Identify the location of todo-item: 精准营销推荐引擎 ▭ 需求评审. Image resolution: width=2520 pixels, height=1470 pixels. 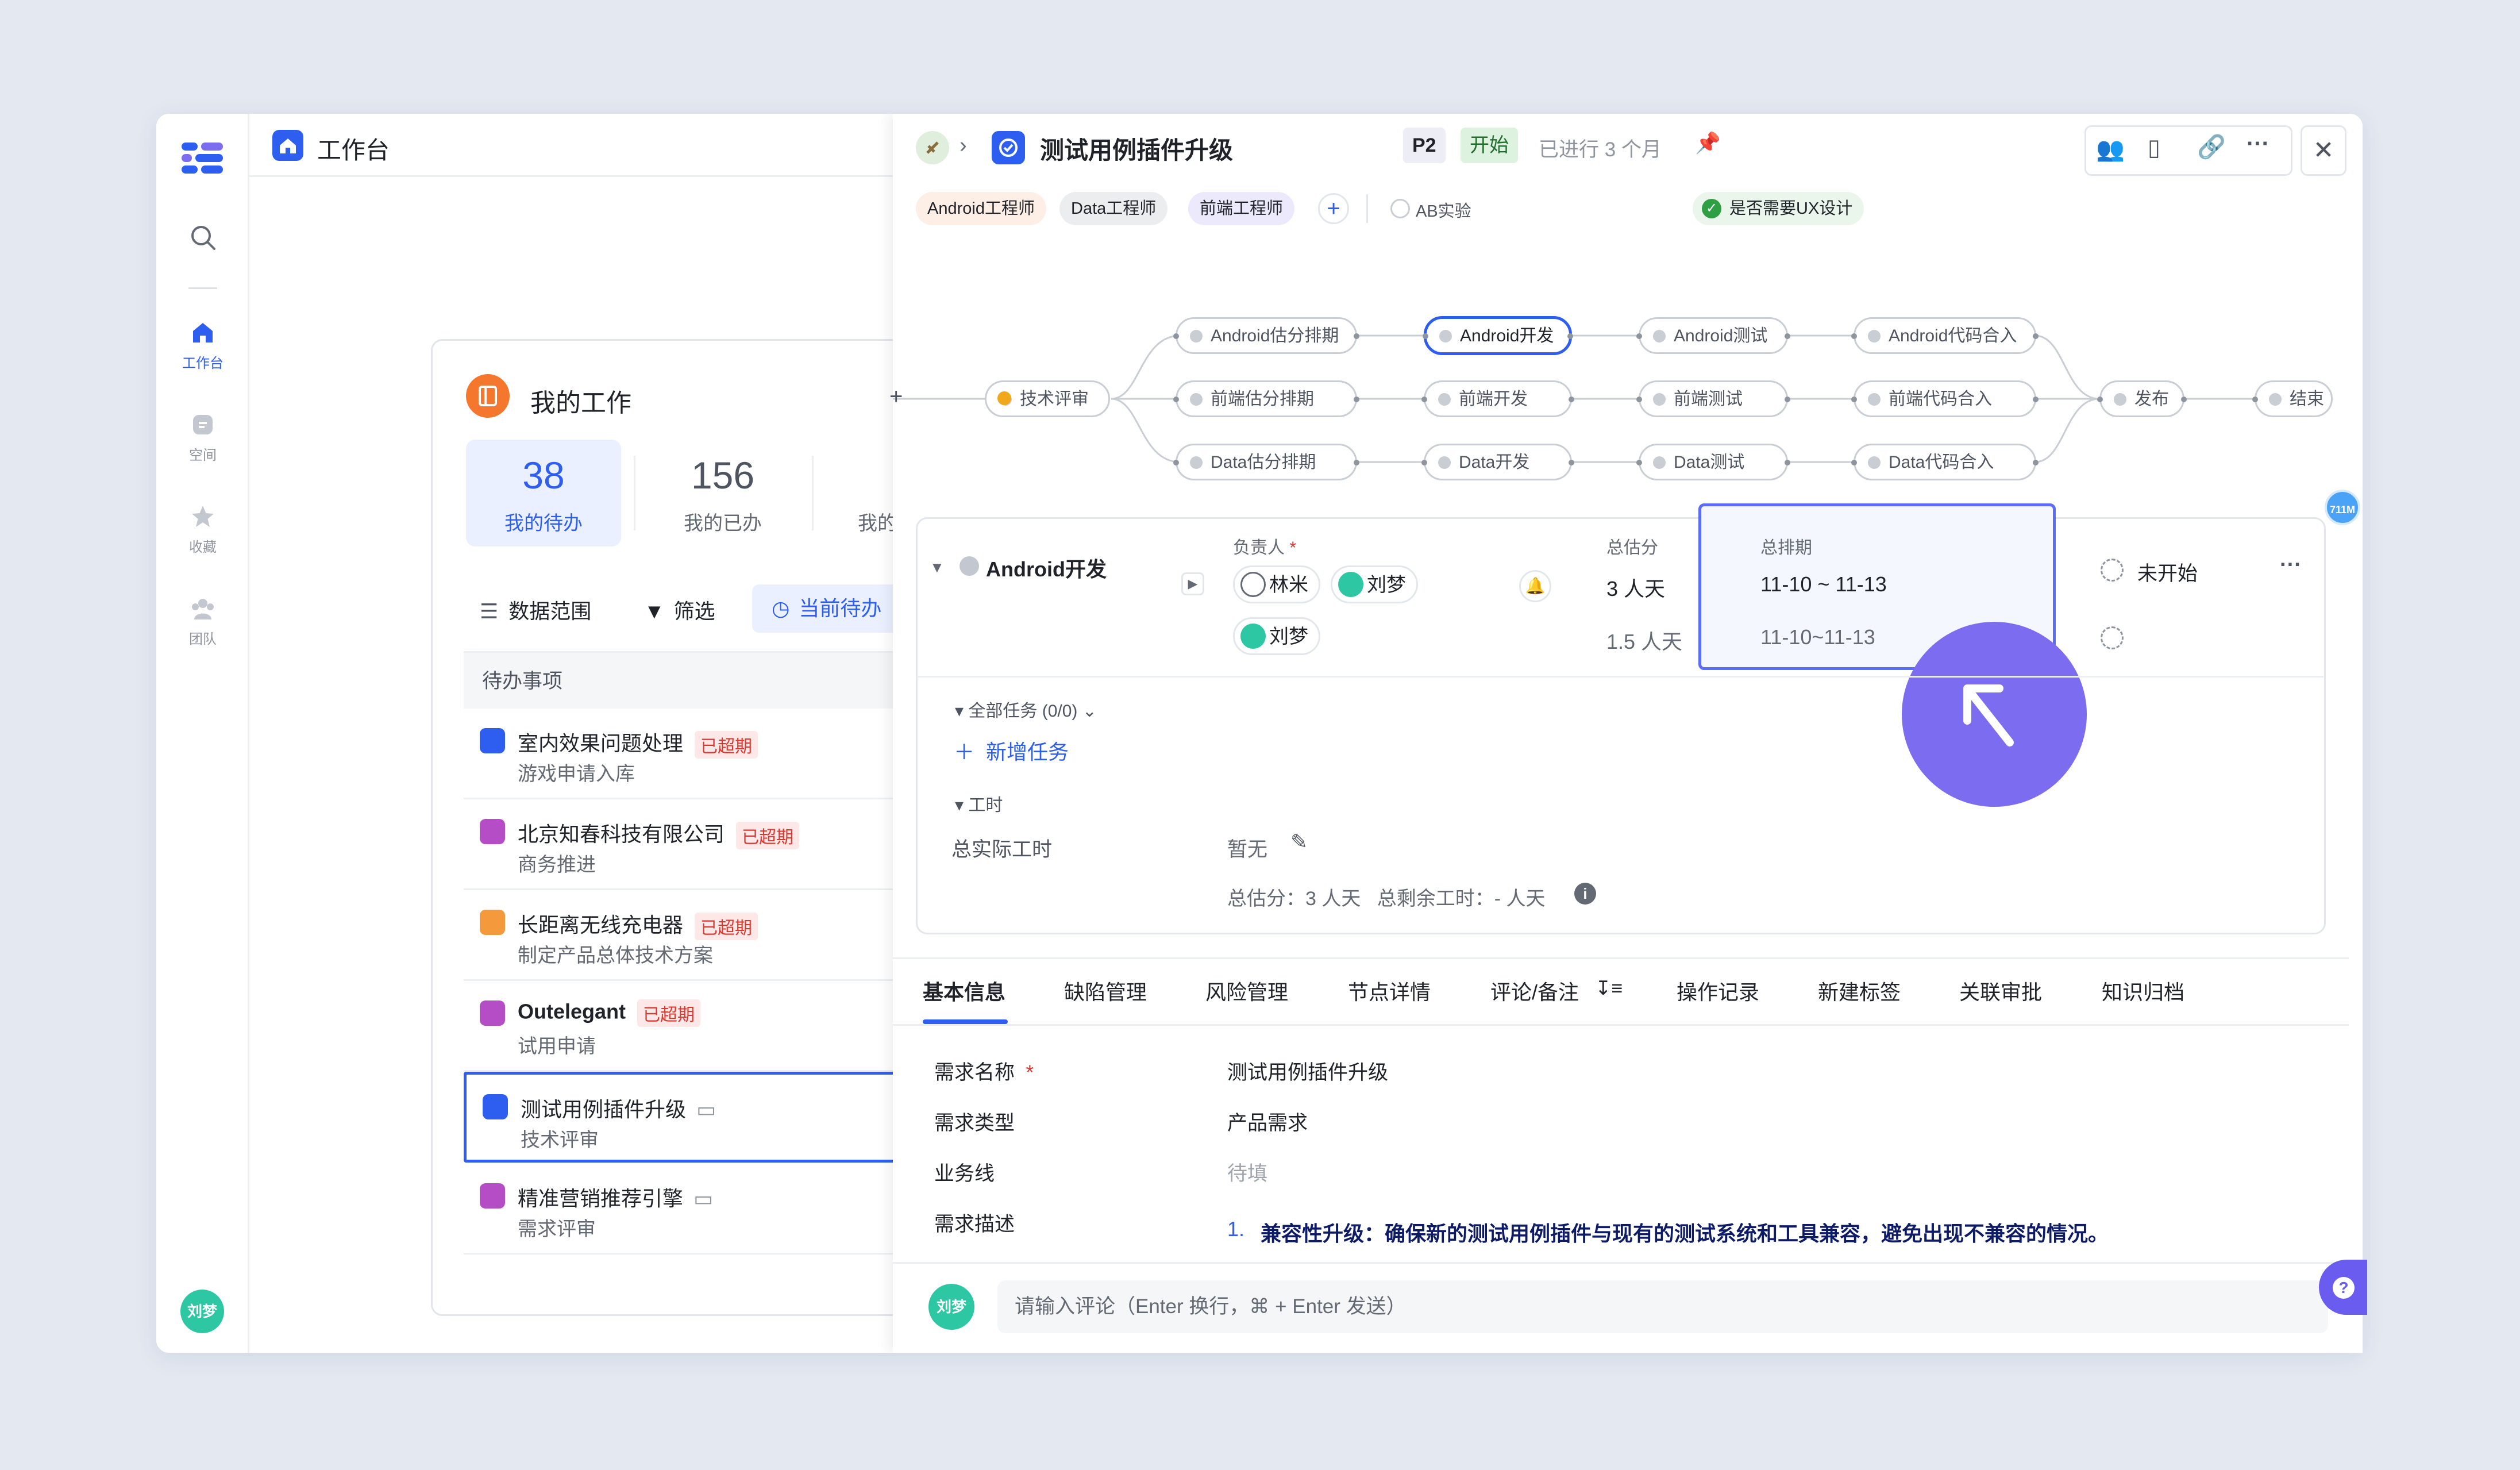
(693, 1209).